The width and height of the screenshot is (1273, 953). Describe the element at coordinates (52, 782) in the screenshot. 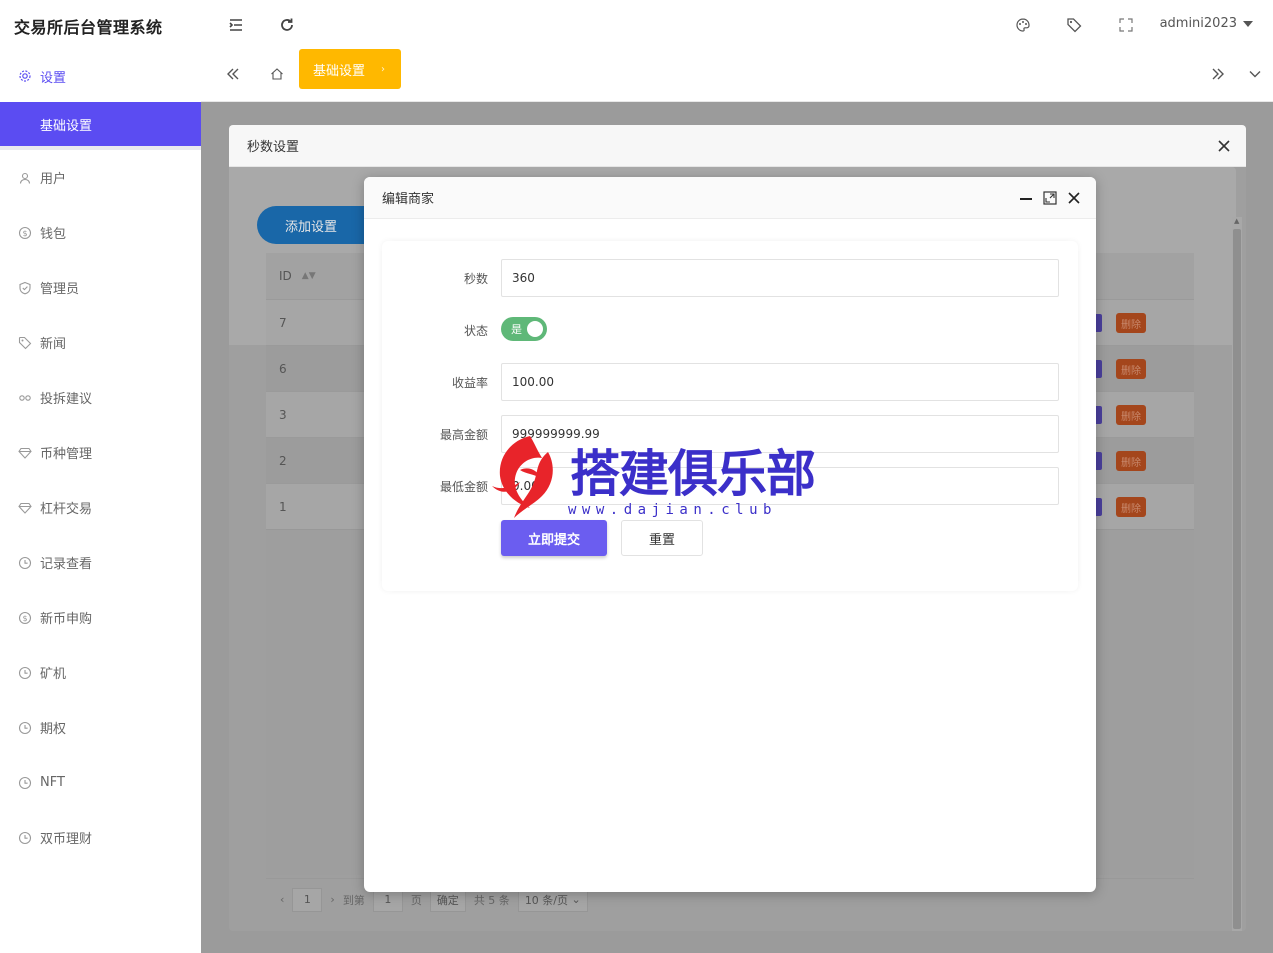

I see `sidebar-item-label: NFT` at that location.